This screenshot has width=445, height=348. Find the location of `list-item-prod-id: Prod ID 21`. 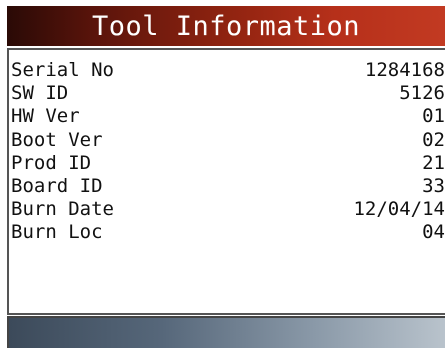

list-item-prod-id: Prod ID 21 is located at coordinates (228, 163).